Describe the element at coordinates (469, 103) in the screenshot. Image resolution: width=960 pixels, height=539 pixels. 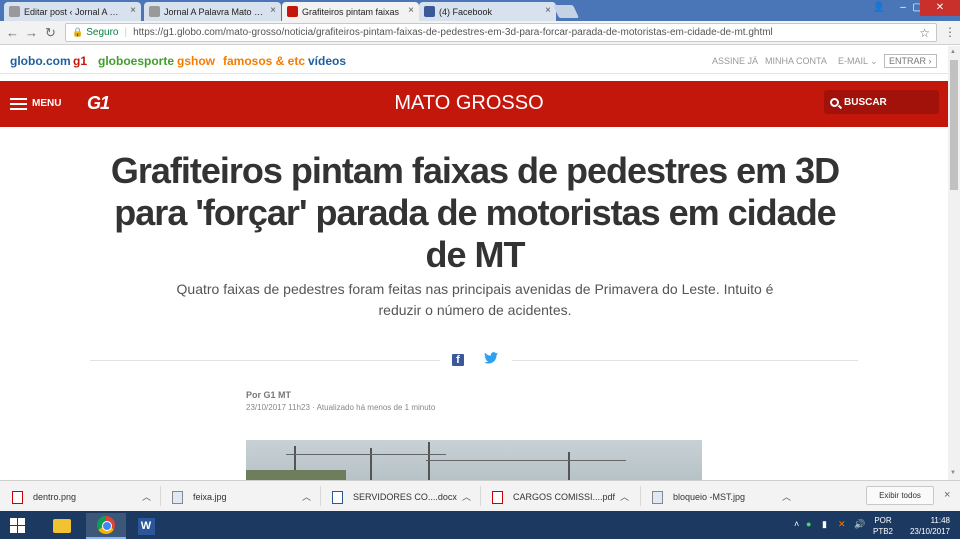
I see `section-title: MATO GROSSO` at that location.